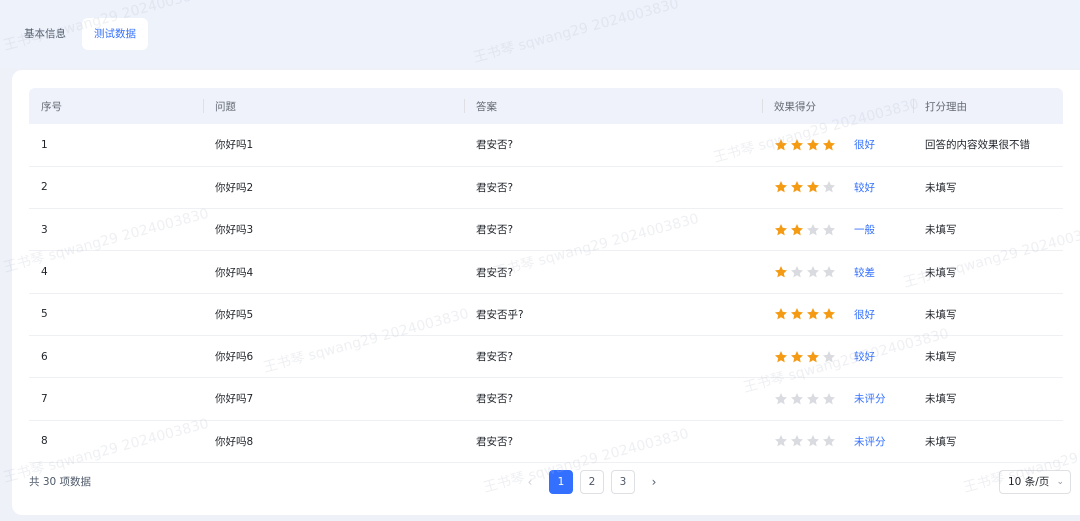  What do you see at coordinates (333, 357) in the screenshot?
I see `cell-question: 你好吗6` at bounding box center [333, 357].